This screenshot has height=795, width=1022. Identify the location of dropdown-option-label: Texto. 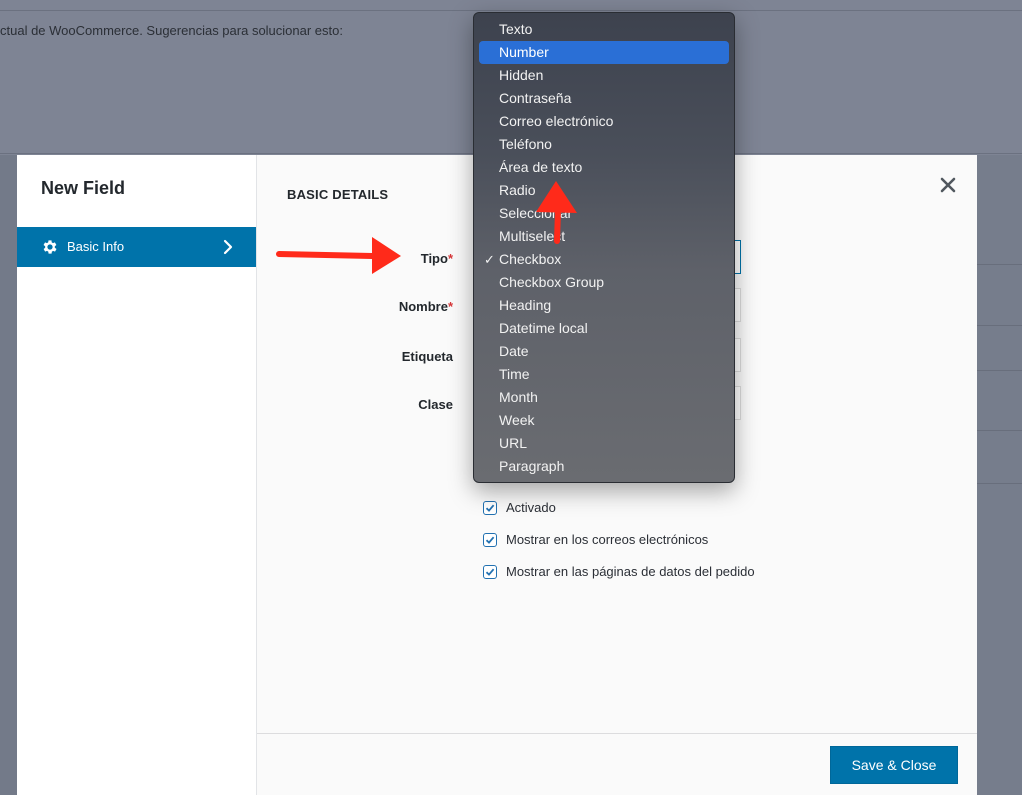
(516, 29).